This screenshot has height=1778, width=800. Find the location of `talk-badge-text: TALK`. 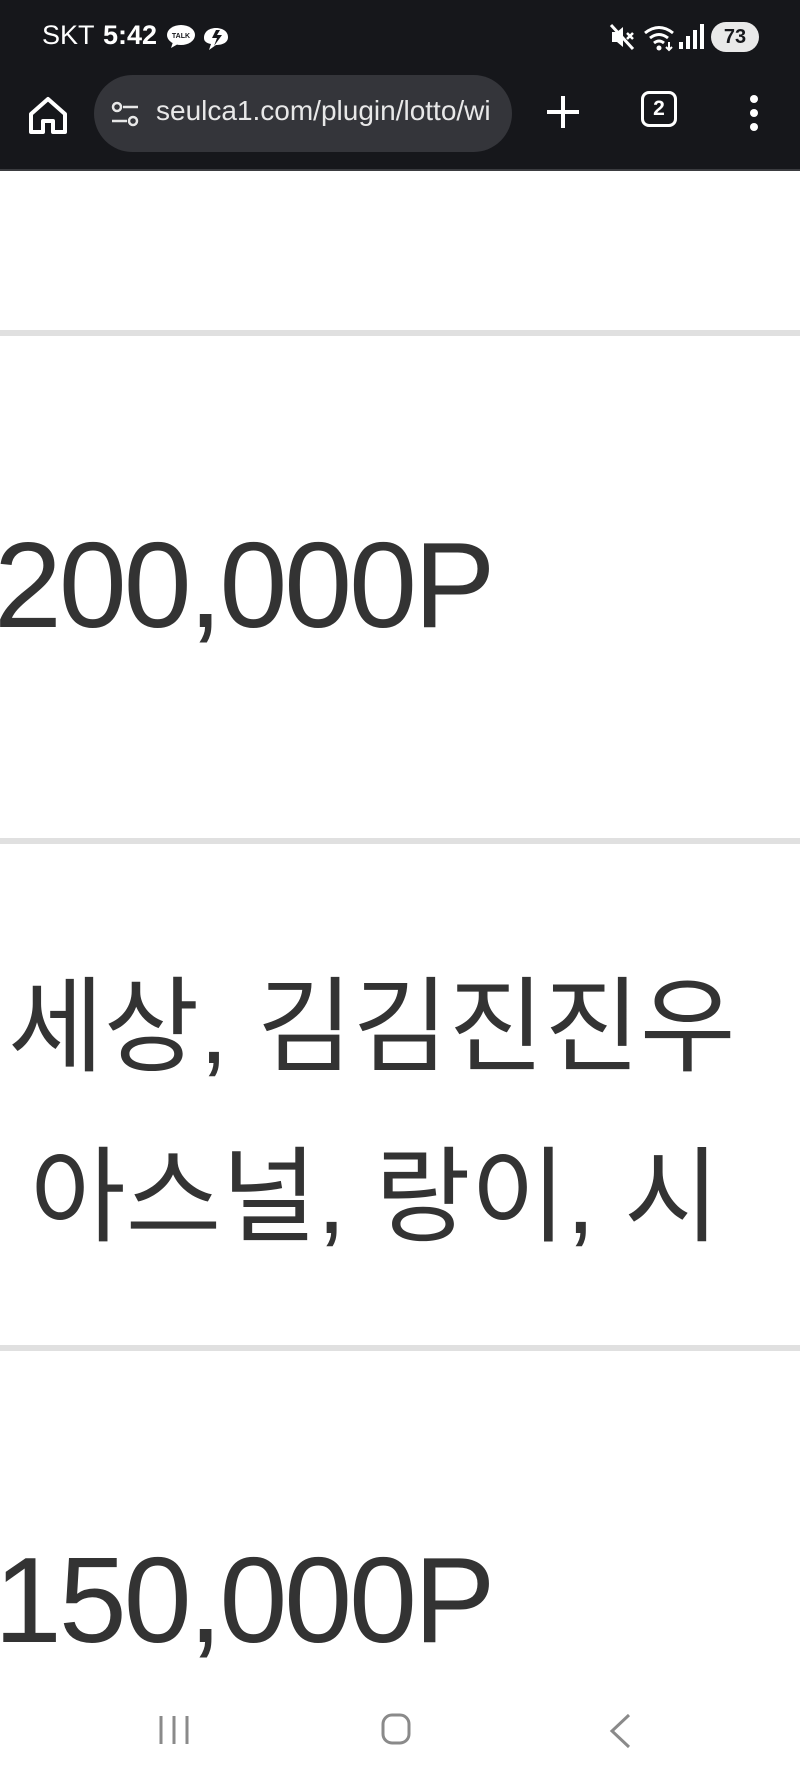

talk-badge-text: TALK is located at coordinates (181, 36).